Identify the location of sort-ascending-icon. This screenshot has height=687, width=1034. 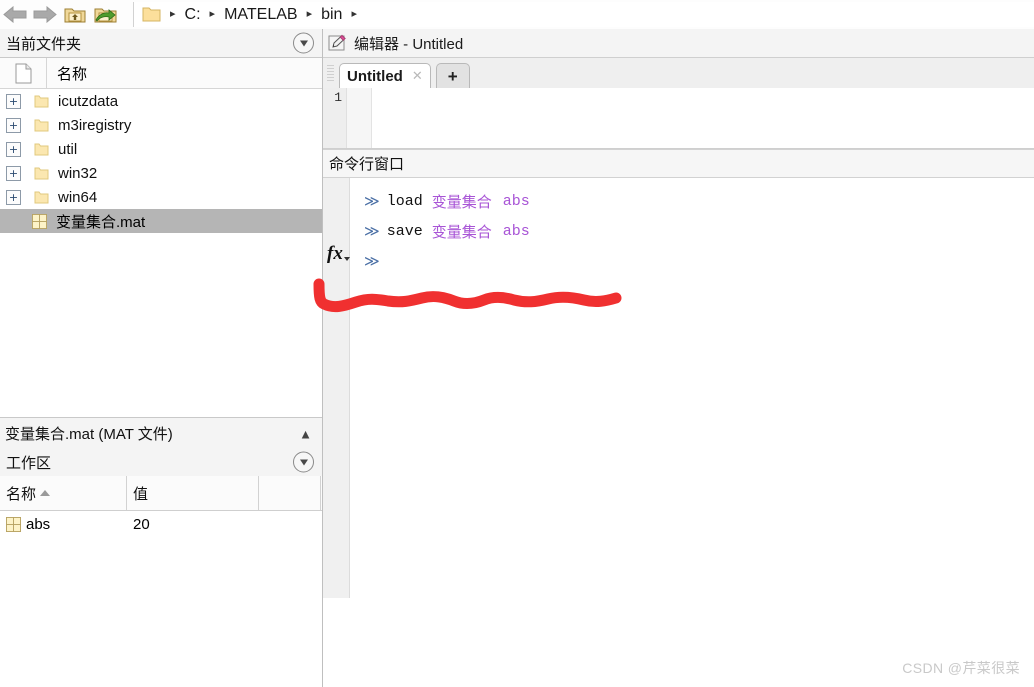
(45, 493).